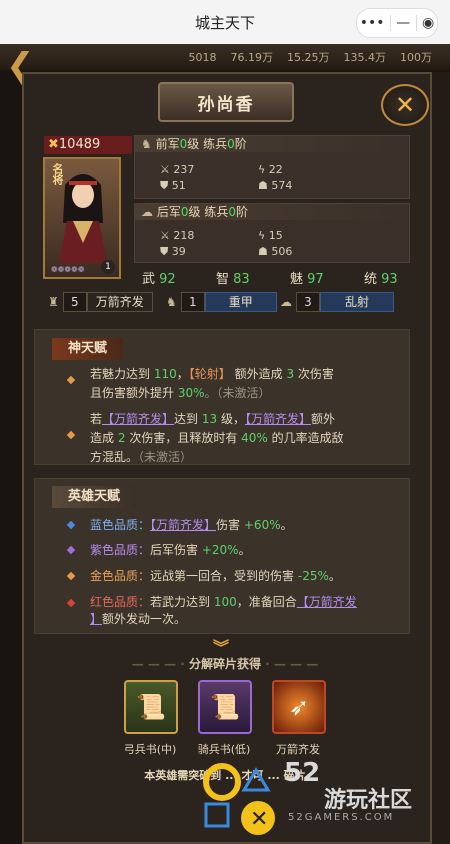 The width and height of the screenshot is (450, 844). I want to click on back-hp: ☗ 506, so click(275, 251).